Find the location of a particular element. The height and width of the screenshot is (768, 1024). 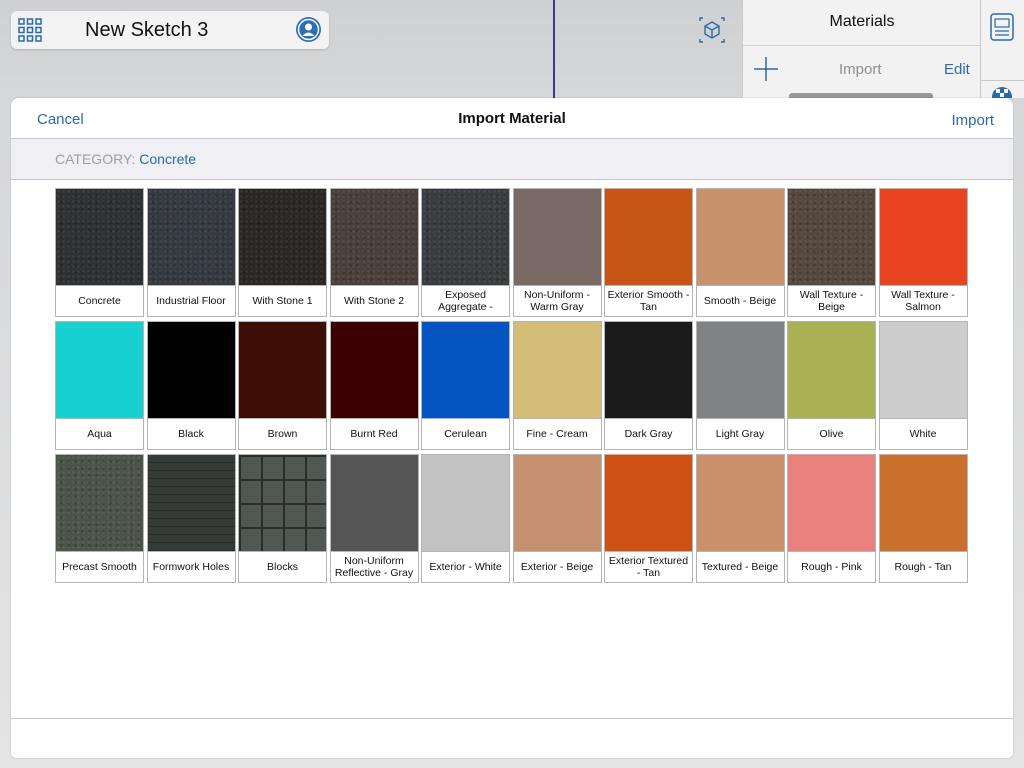

axis-line is located at coordinates (554, 49).